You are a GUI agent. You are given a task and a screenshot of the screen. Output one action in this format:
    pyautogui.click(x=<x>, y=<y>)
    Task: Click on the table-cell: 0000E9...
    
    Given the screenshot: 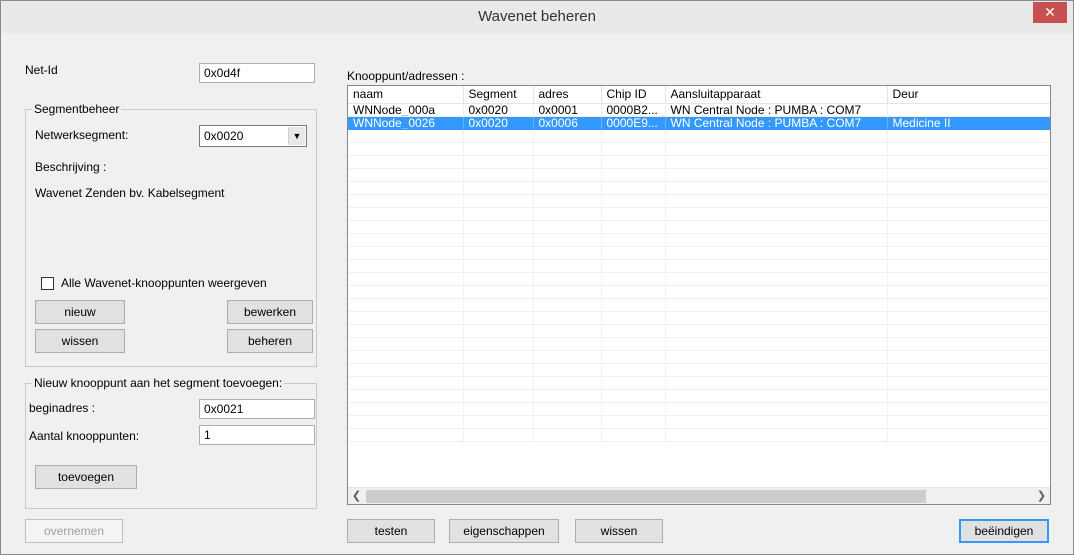 What is the action you would take?
    pyautogui.click(x=633, y=123)
    